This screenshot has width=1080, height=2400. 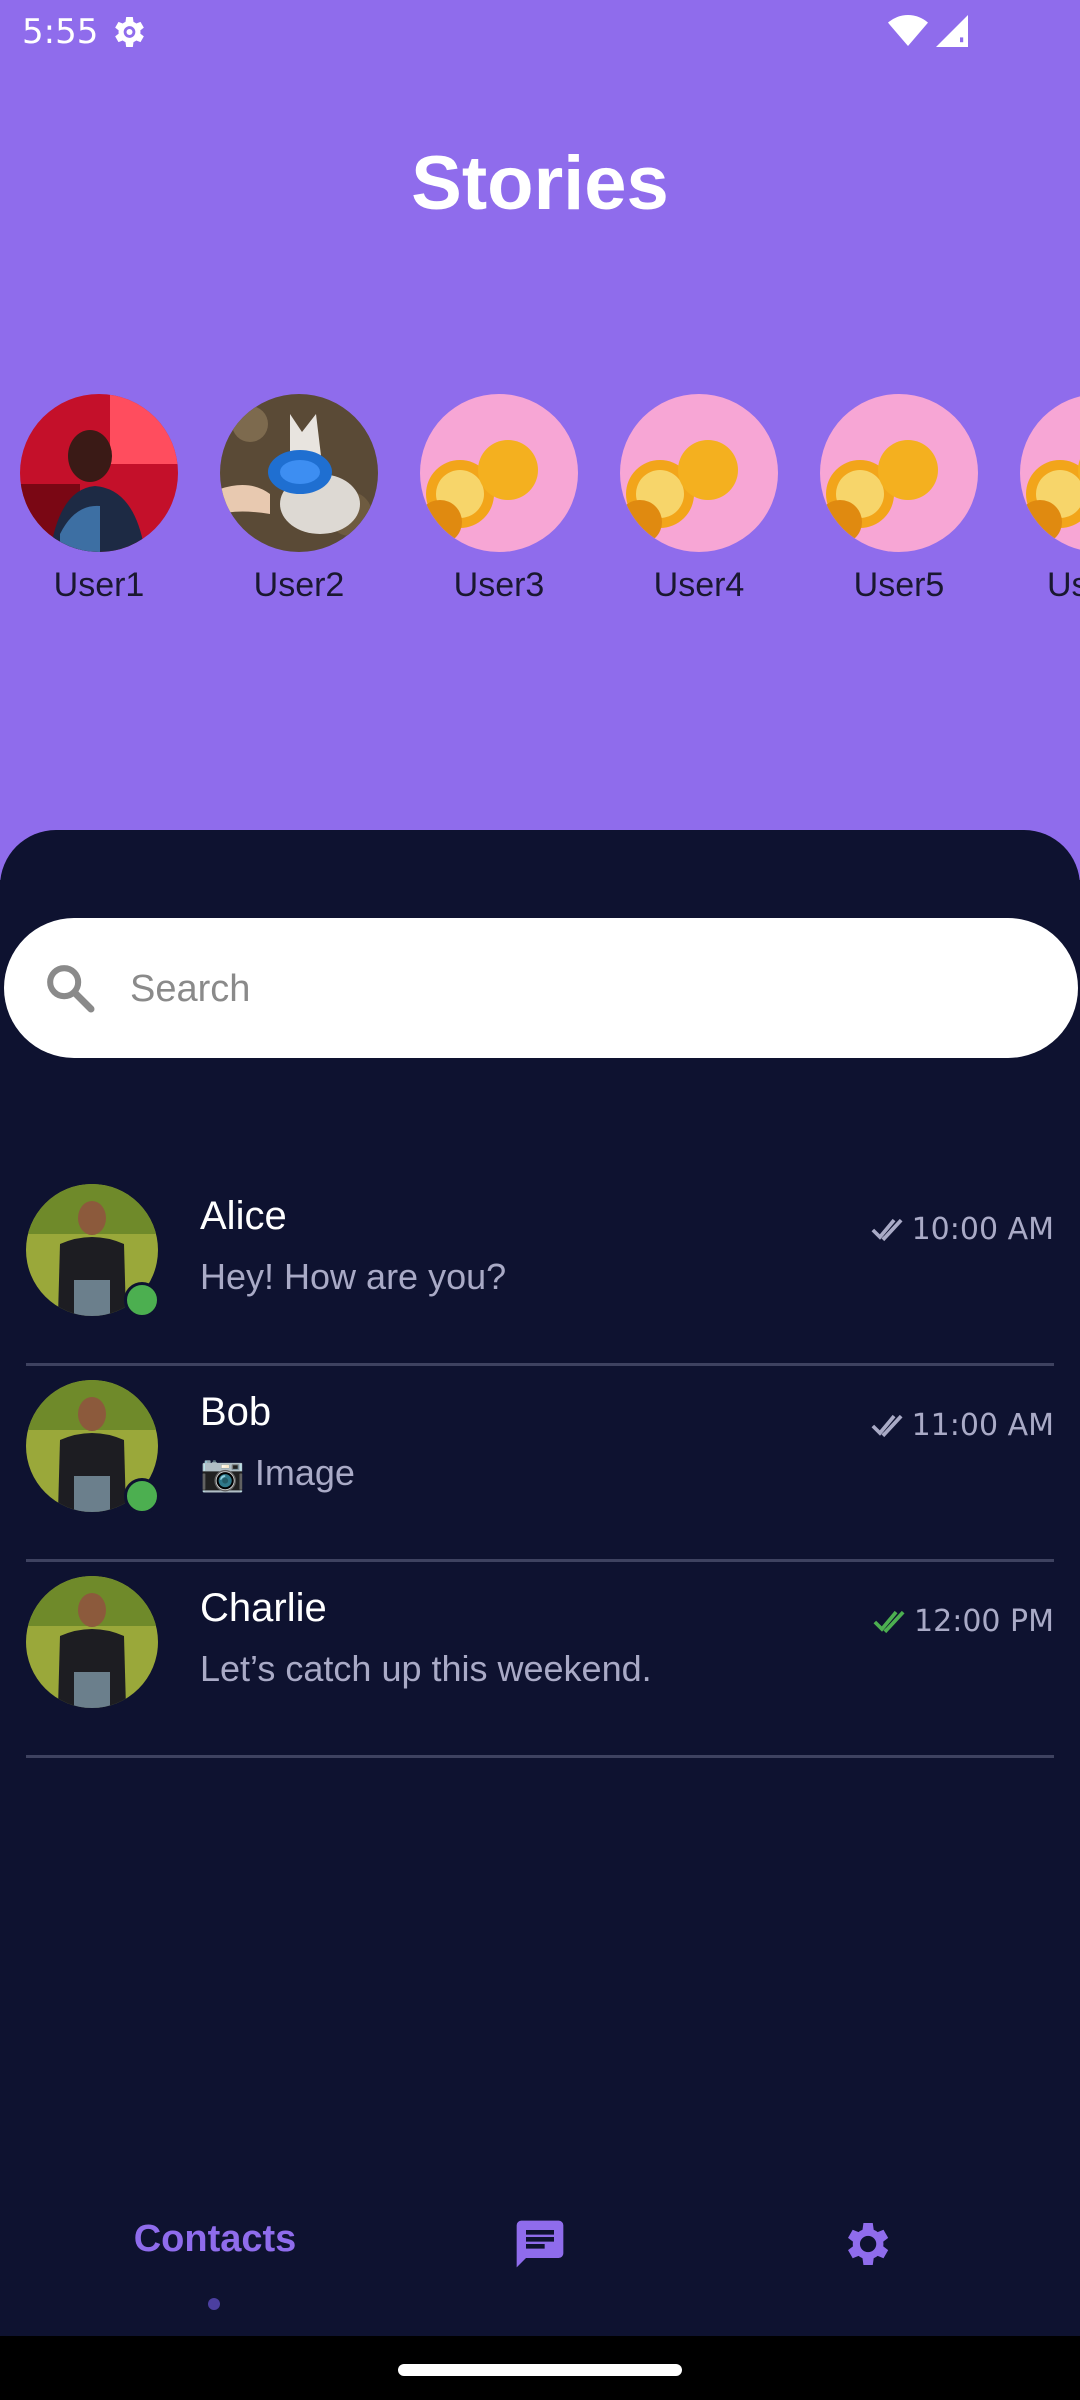 What do you see at coordinates (540, 32) in the screenshot?
I see `status-bar: 5:55` at bounding box center [540, 32].